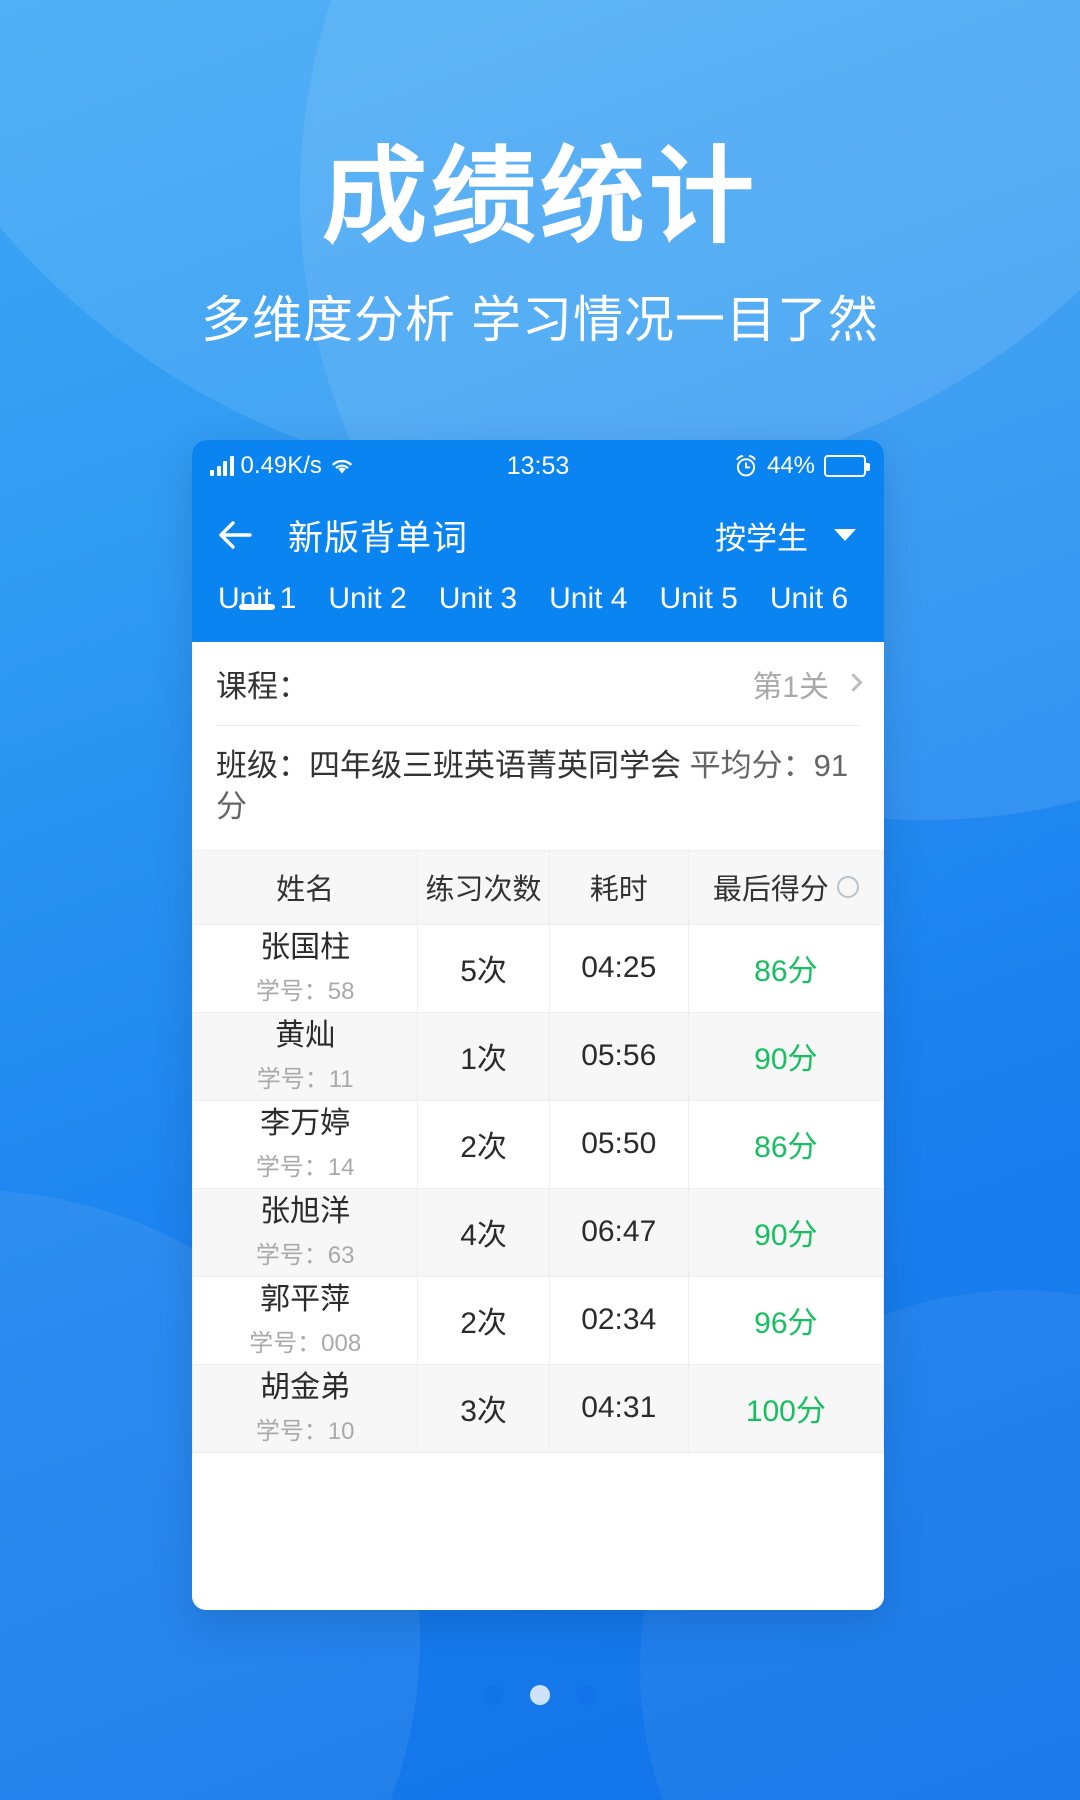  What do you see at coordinates (262, 686) in the screenshot?
I see `course-label: 课程：` at bounding box center [262, 686].